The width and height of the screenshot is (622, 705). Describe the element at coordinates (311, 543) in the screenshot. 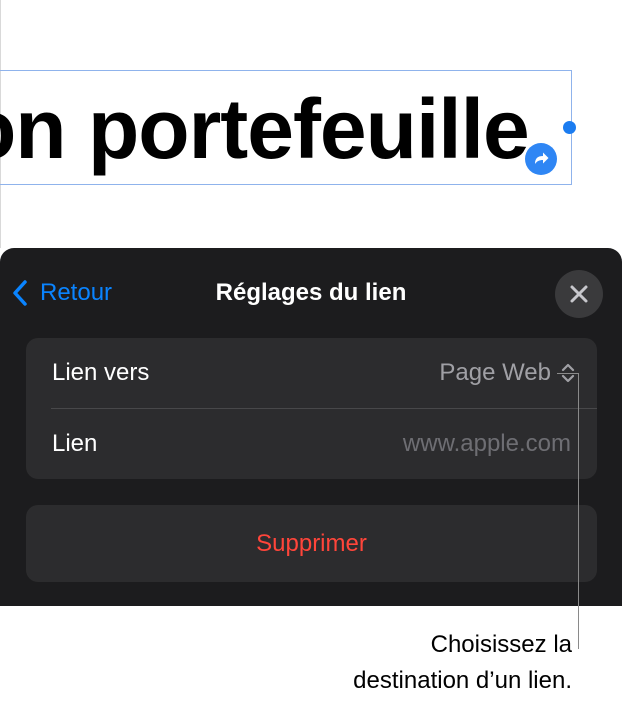

I see `delete-link-button: Supprimer` at that location.